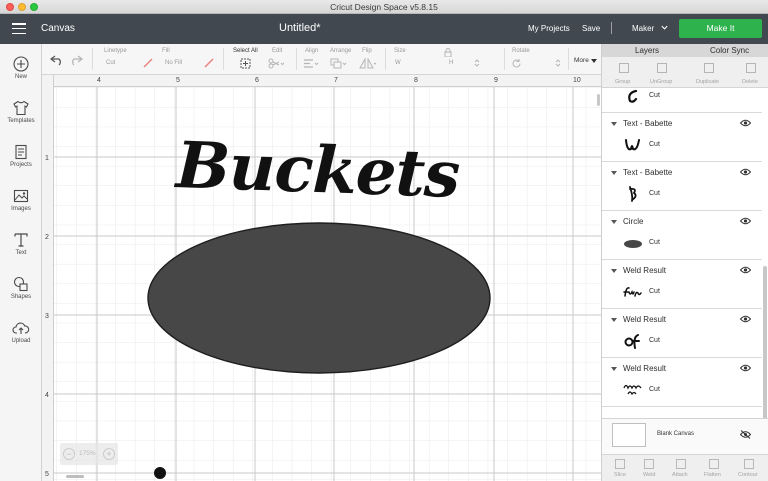 This screenshot has width=768, height=481. I want to click on make-it-button: Make It, so click(720, 28).